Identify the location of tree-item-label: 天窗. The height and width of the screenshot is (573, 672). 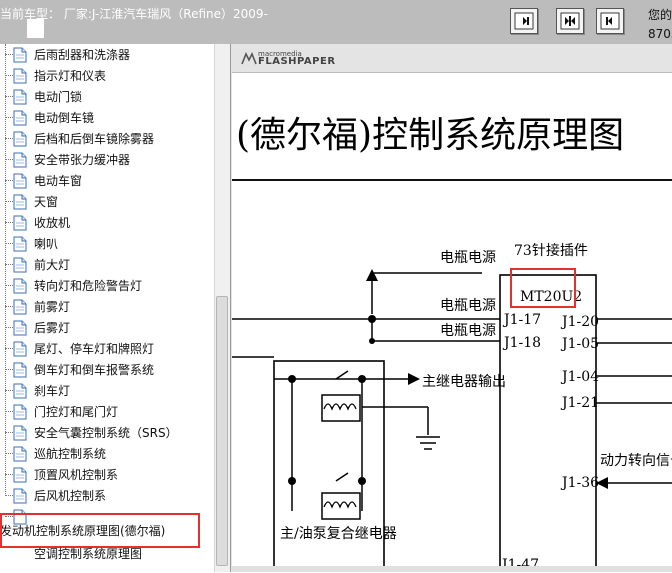
(46, 202).